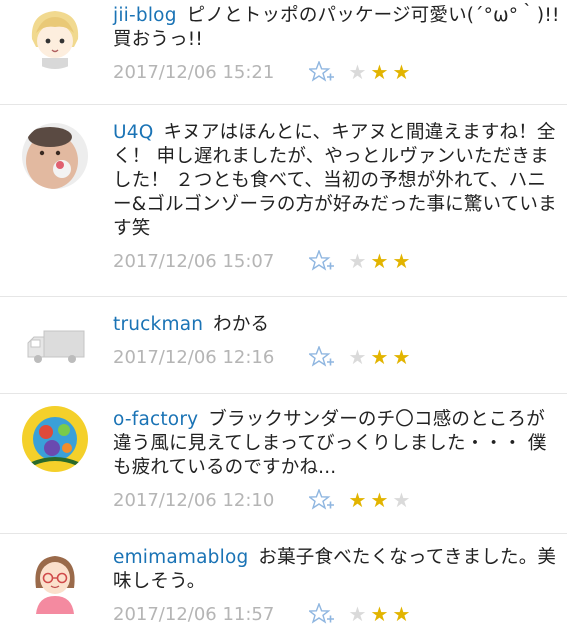 This screenshot has height=640, width=567. What do you see at coordinates (337, 614) in the screenshot?
I see `comment-meta: 2017/12/06 11:57 ★ ★ ★` at bounding box center [337, 614].